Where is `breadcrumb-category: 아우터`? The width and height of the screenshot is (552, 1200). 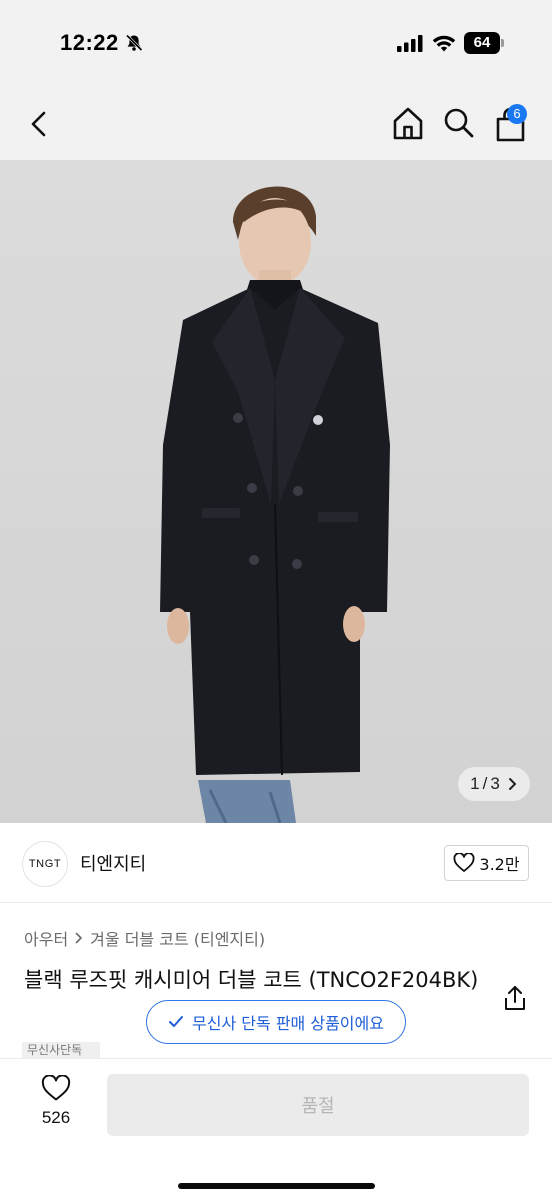
breadcrumb-category: 아우터 is located at coordinates (46, 938).